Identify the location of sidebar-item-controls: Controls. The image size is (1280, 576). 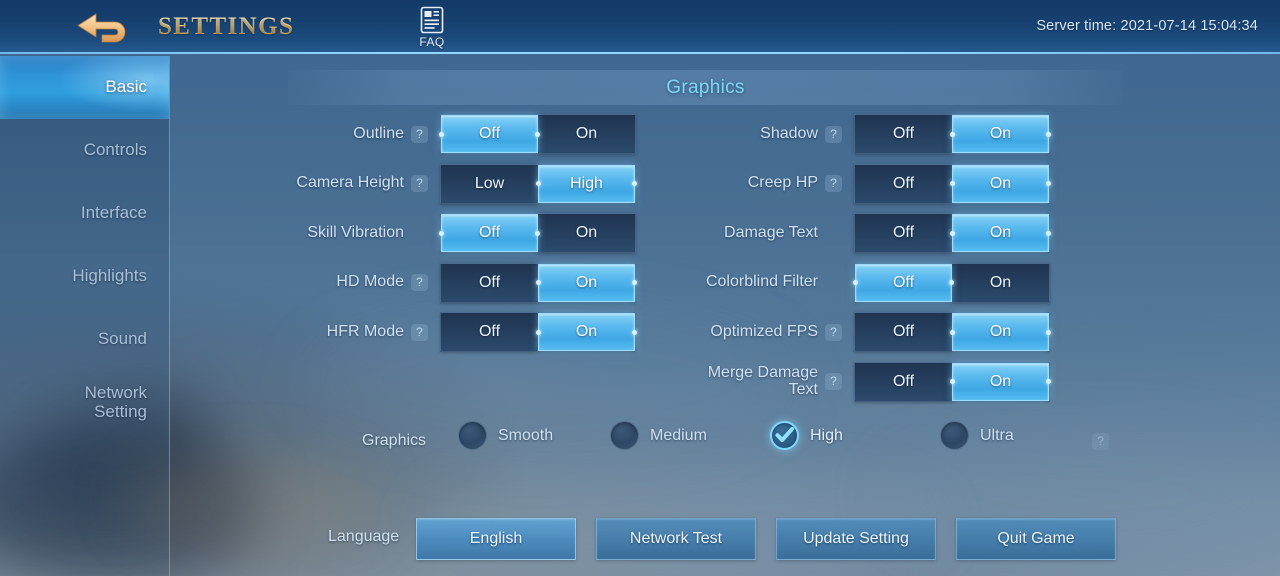
(84, 150).